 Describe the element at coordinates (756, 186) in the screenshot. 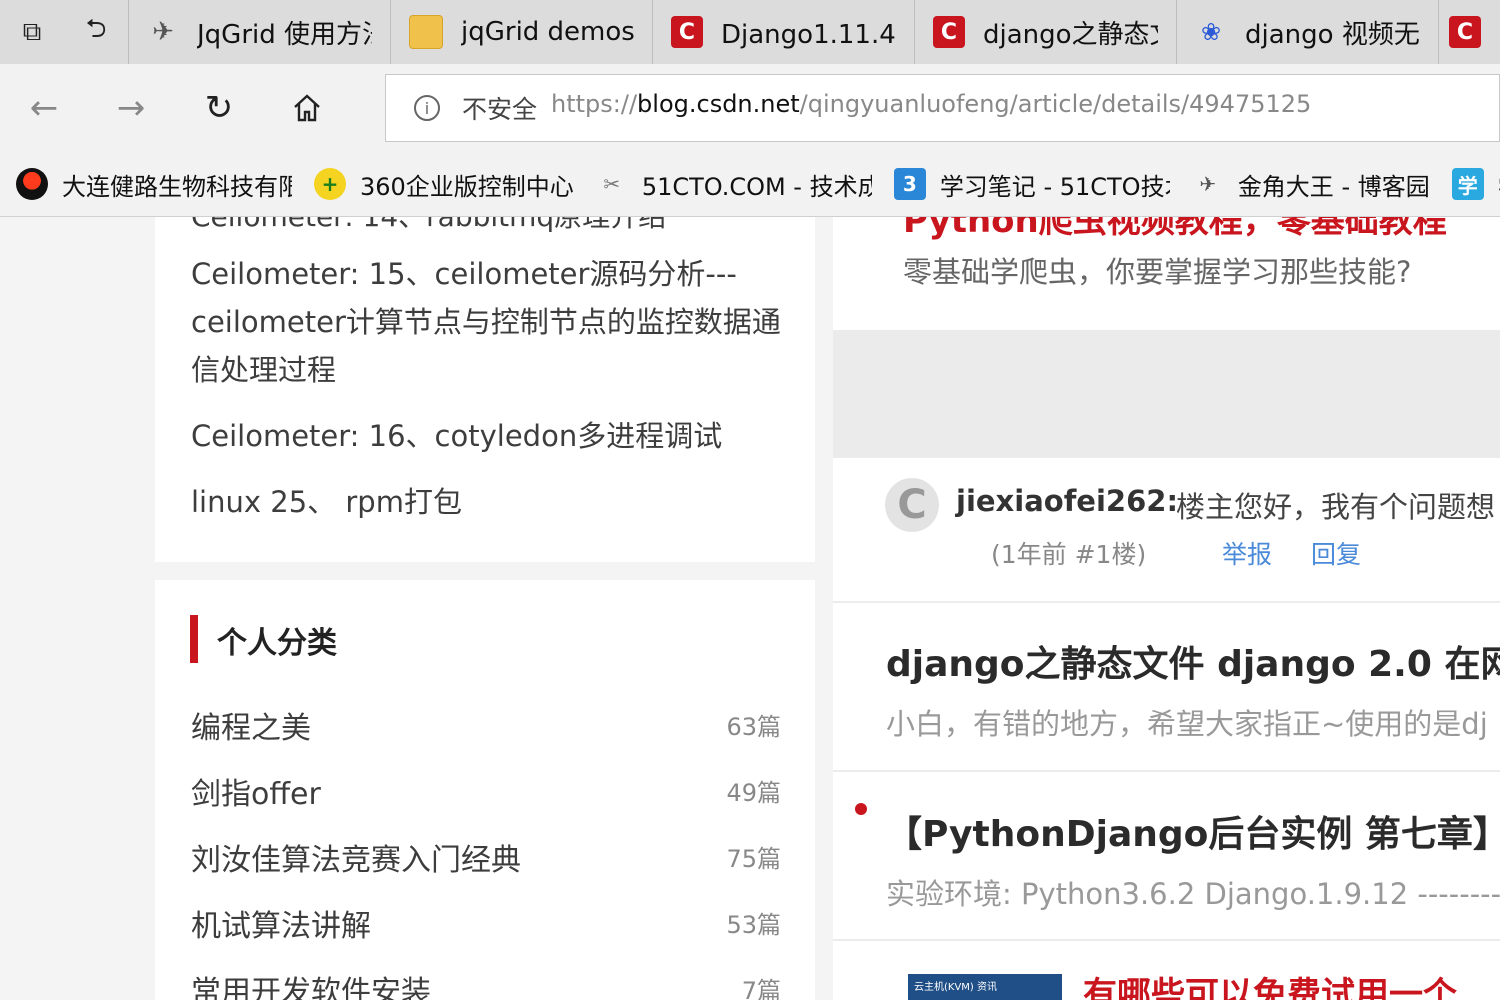

I see `favorite-label: 51CTO.COM - 技术成` at that location.